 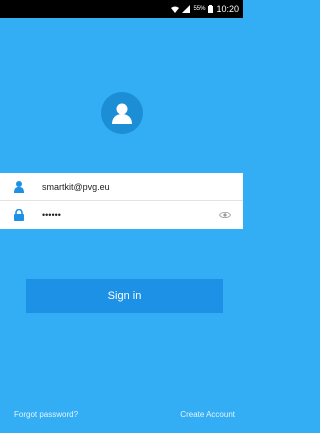 What do you see at coordinates (175, 9) in the screenshot?
I see `wifi-icon` at bounding box center [175, 9].